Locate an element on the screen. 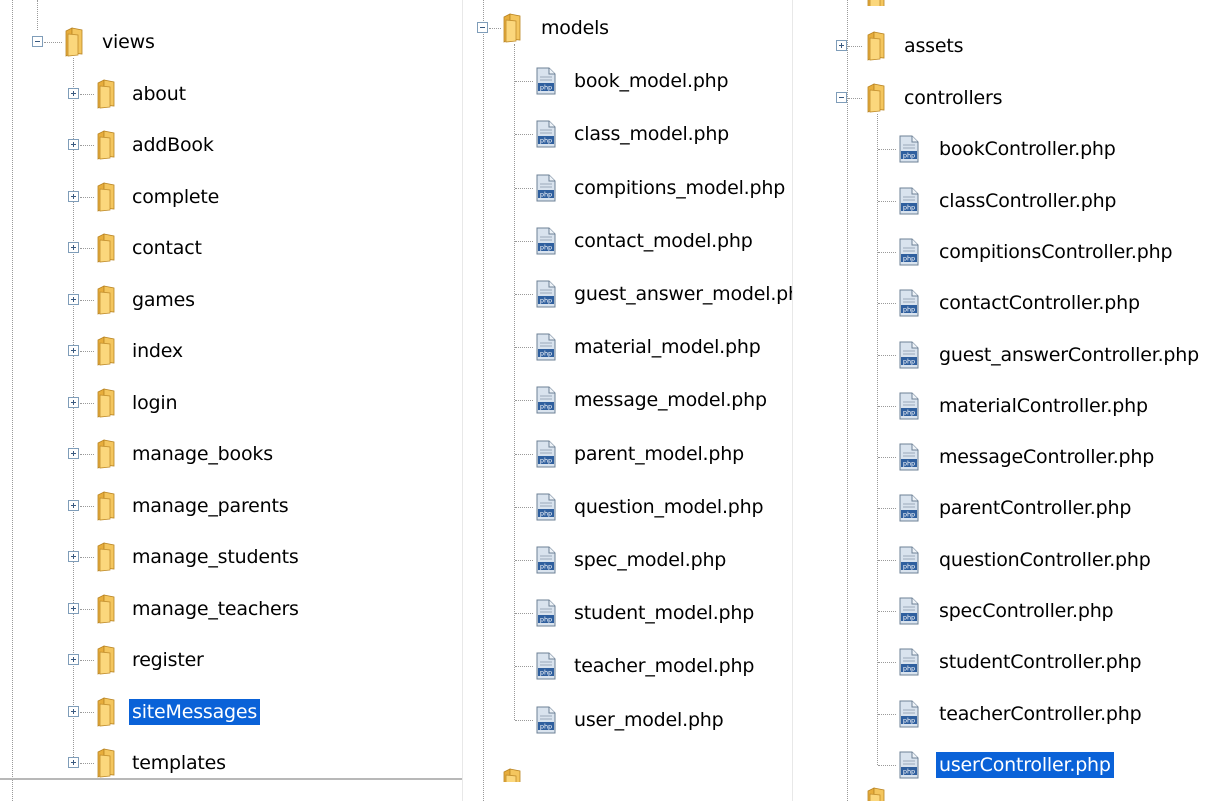 This screenshot has width=1206, height=801. folder-node-models: models is located at coordinates (575, 28).